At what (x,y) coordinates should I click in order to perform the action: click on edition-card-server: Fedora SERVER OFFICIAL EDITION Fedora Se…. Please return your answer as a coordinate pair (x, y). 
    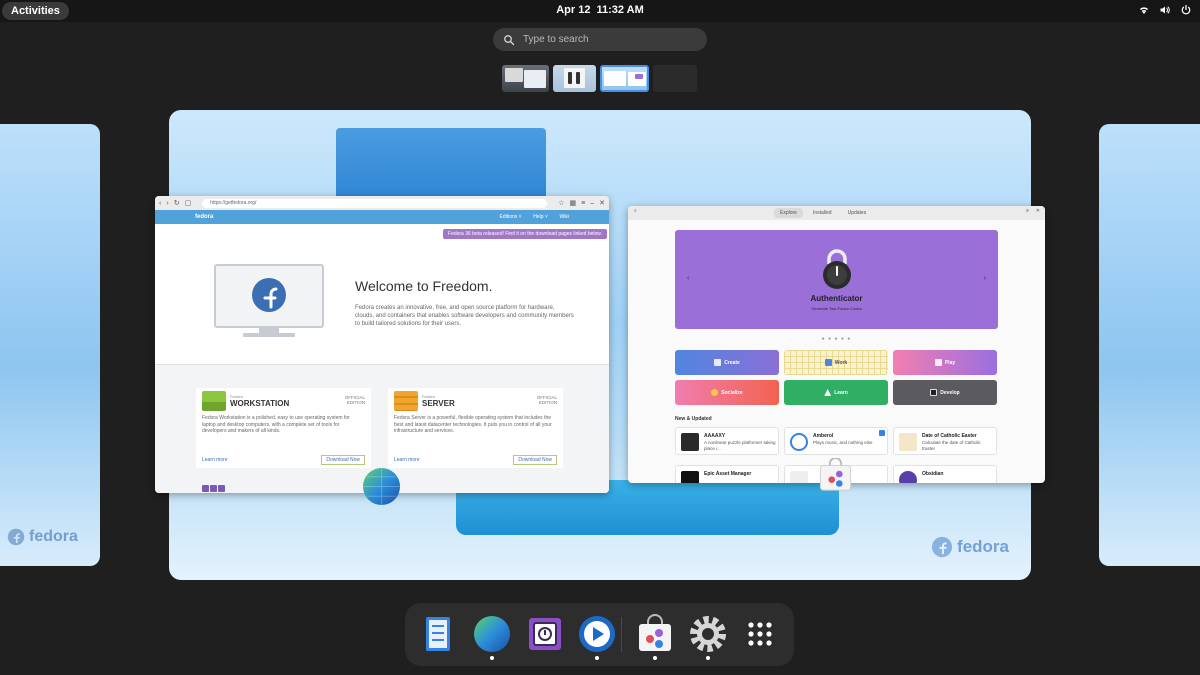
    Looking at the image, I should click on (475, 428).